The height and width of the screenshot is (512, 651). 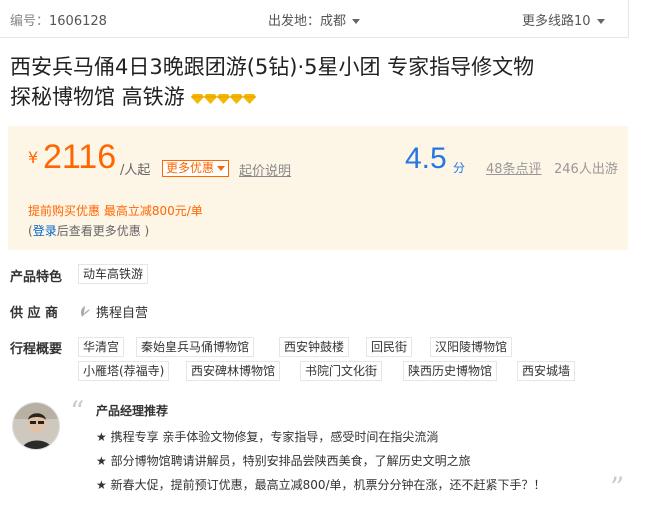 What do you see at coordinates (115, 211) in the screenshot?
I see `early-booking-promo: 提前购买优惠 最高立减800元/单` at bounding box center [115, 211].